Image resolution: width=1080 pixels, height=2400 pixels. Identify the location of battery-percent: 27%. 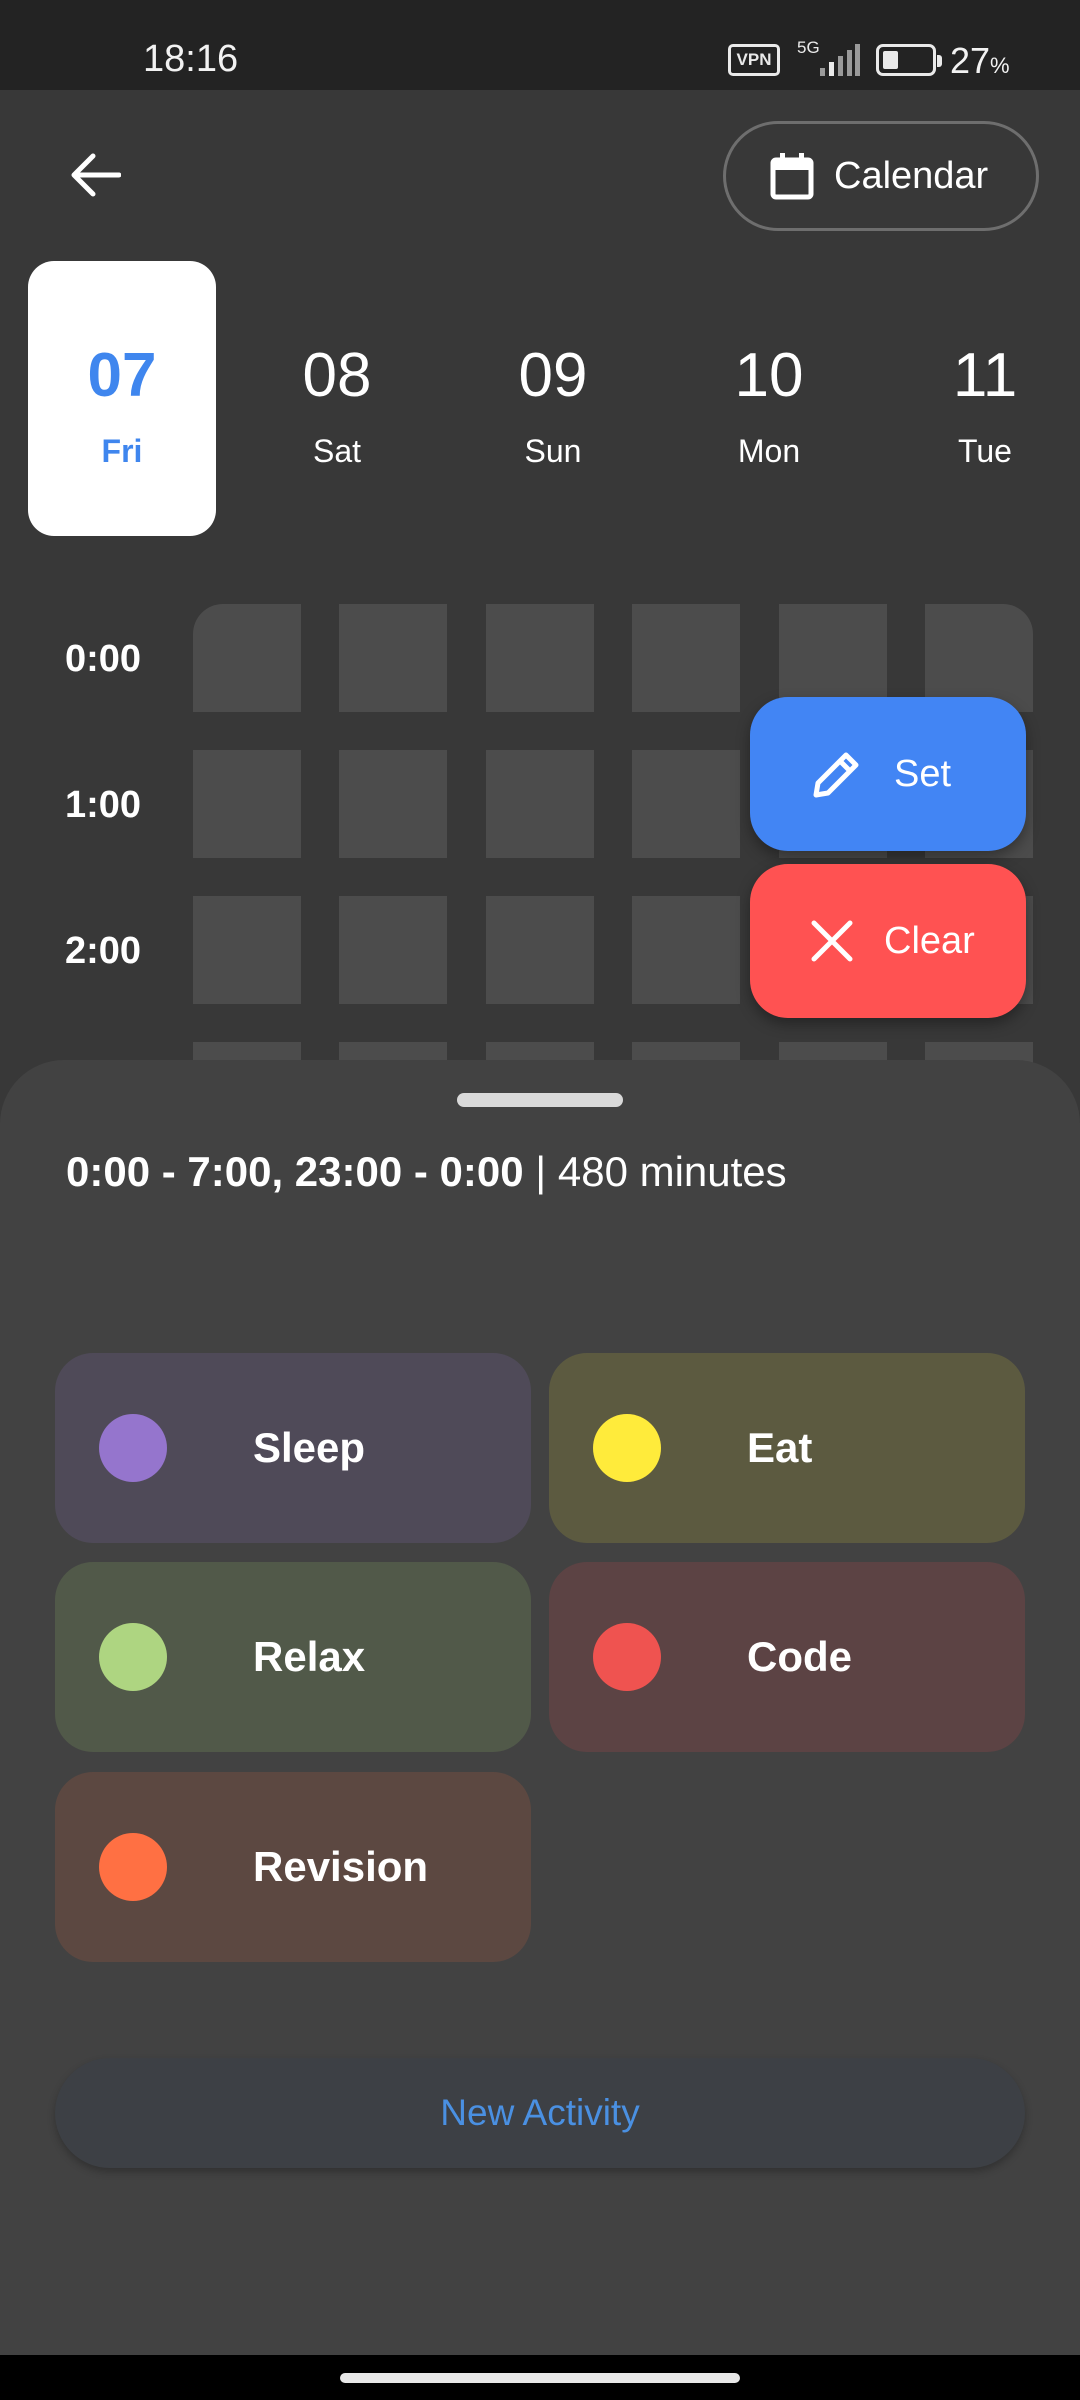
(980, 60).